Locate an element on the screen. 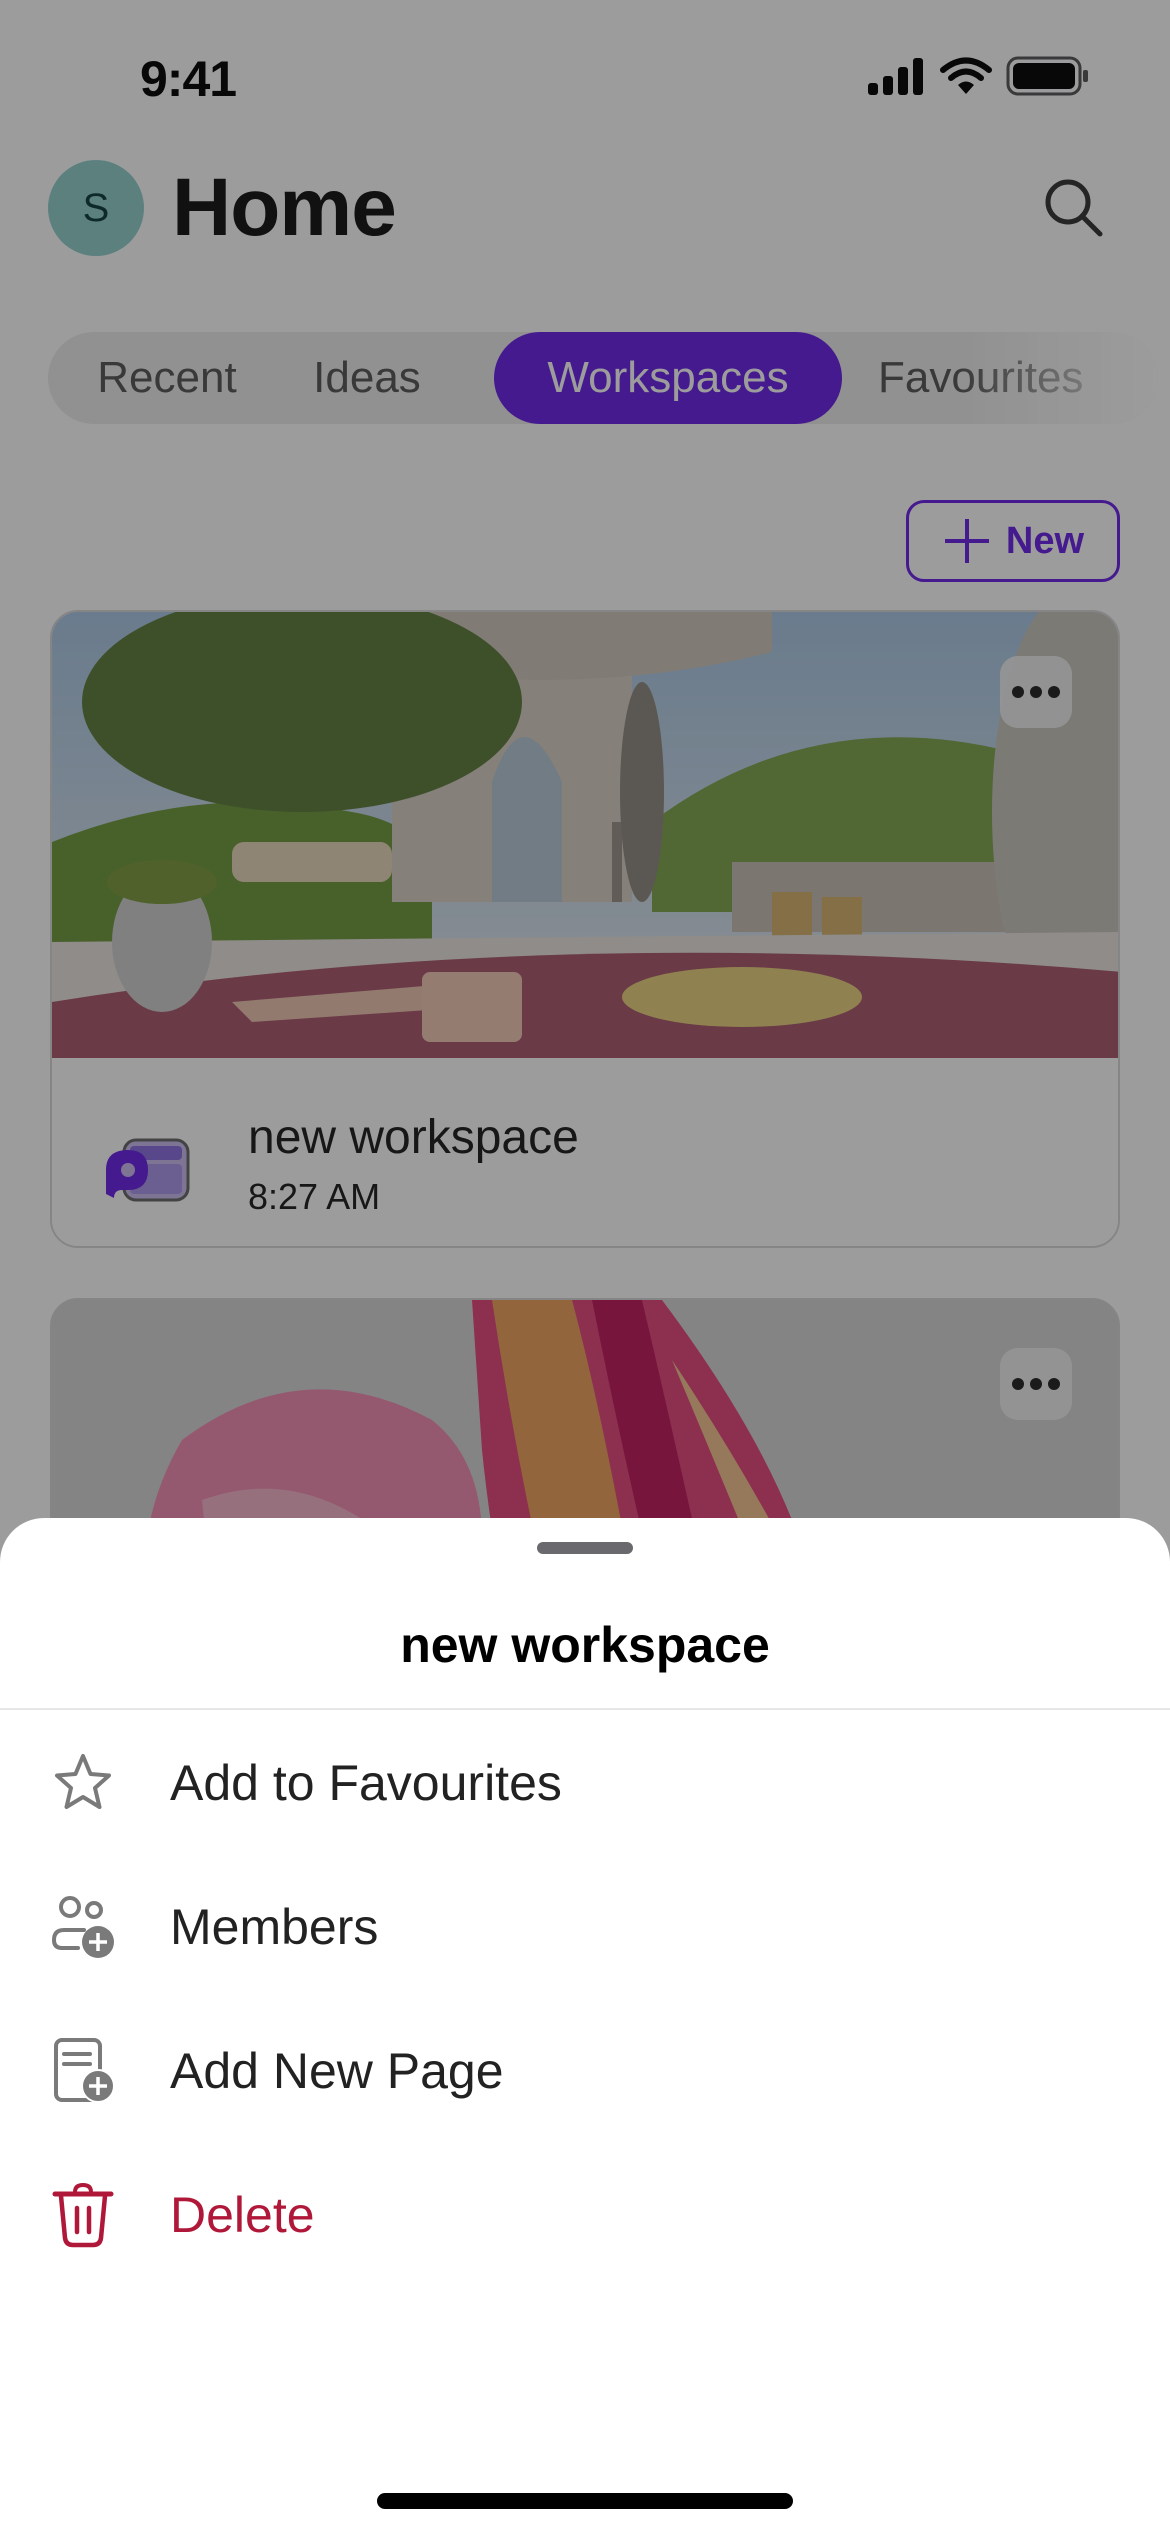 The image size is (1170, 2532). menu-item-members: Members is located at coordinates (585, 1927).